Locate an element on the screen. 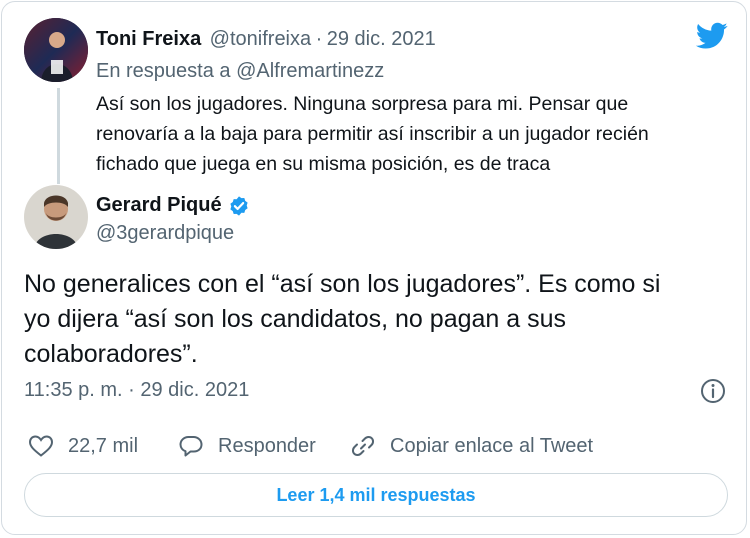 Image resolution: width=750 pixels, height=538 pixels. in-reply-to-line: En respuesta a @Alfremartinezz is located at coordinates (240, 71).